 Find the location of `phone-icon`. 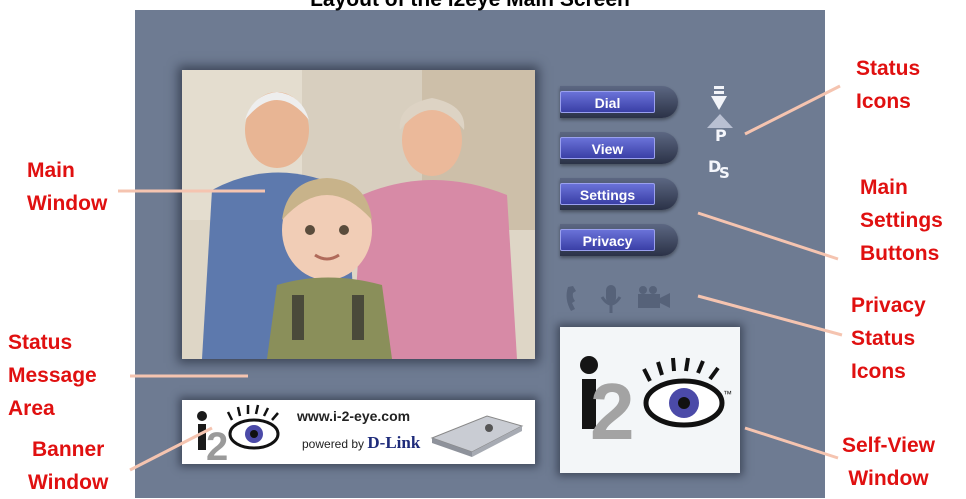

phone-icon is located at coordinates (574, 301).